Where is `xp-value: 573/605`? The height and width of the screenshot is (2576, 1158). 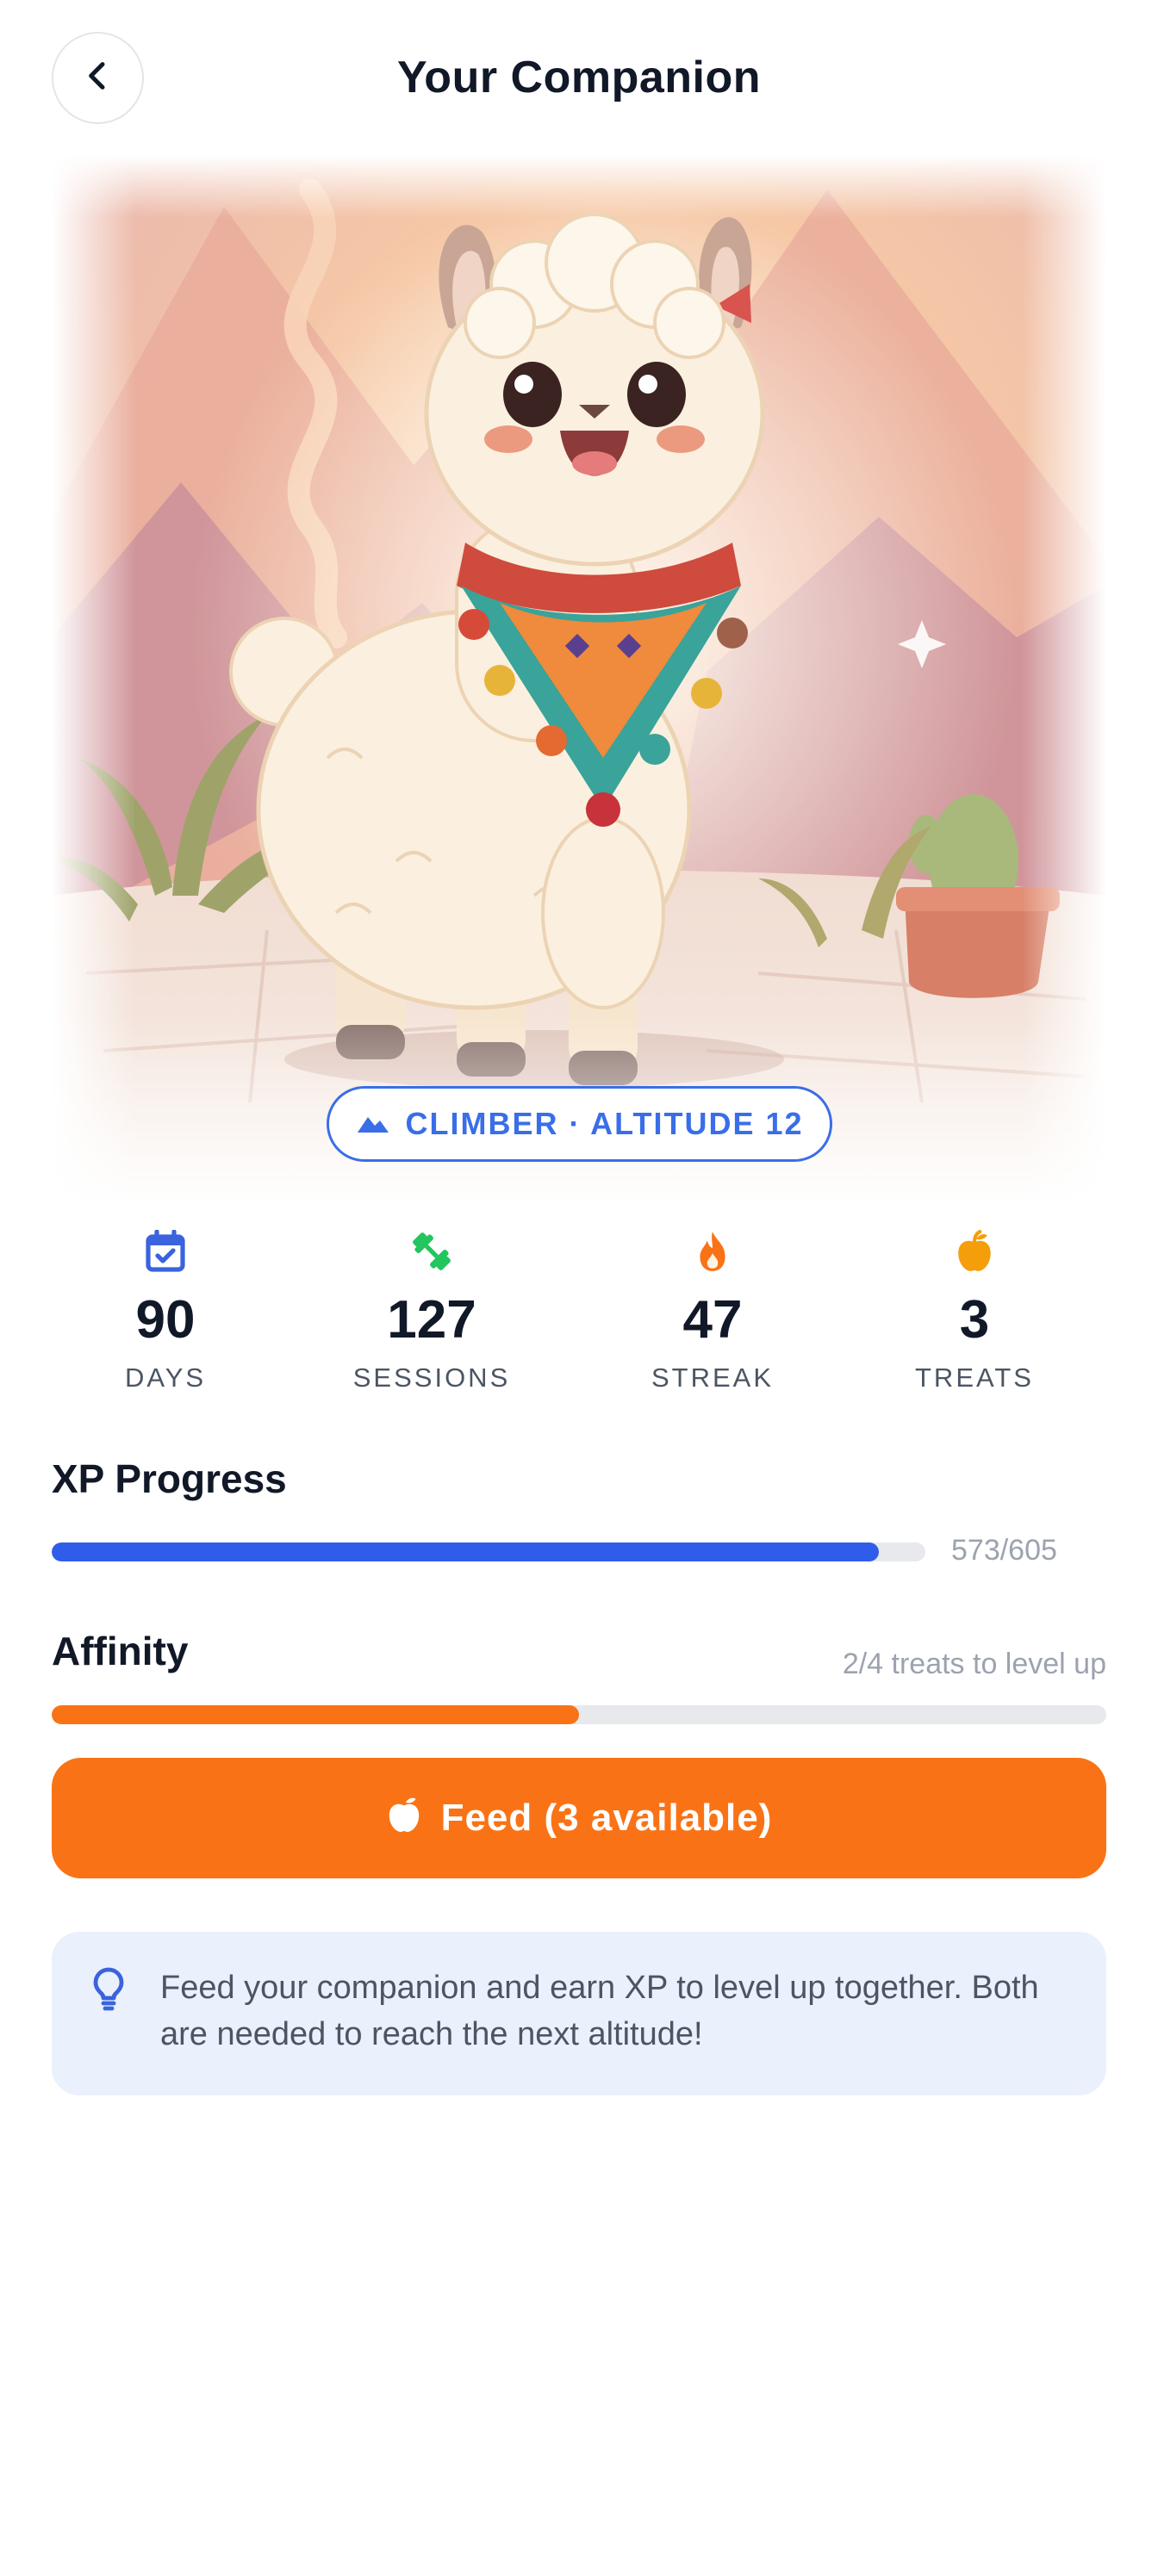
xp-value: 573/605 is located at coordinates (1004, 1550).